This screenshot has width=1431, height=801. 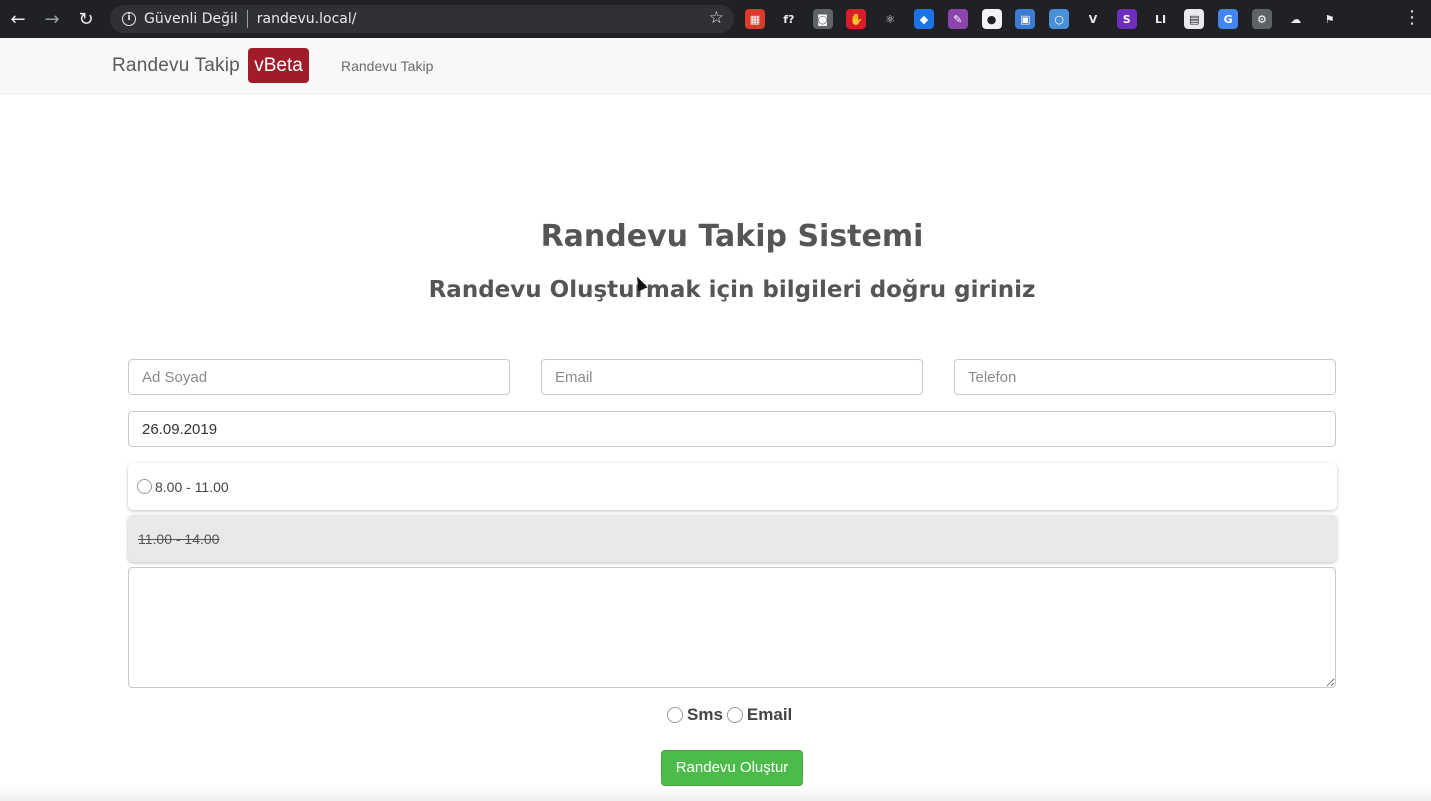 What do you see at coordinates (247, 19) in the screenshot?
I see `address-separator` at bounding box center [247, 19].